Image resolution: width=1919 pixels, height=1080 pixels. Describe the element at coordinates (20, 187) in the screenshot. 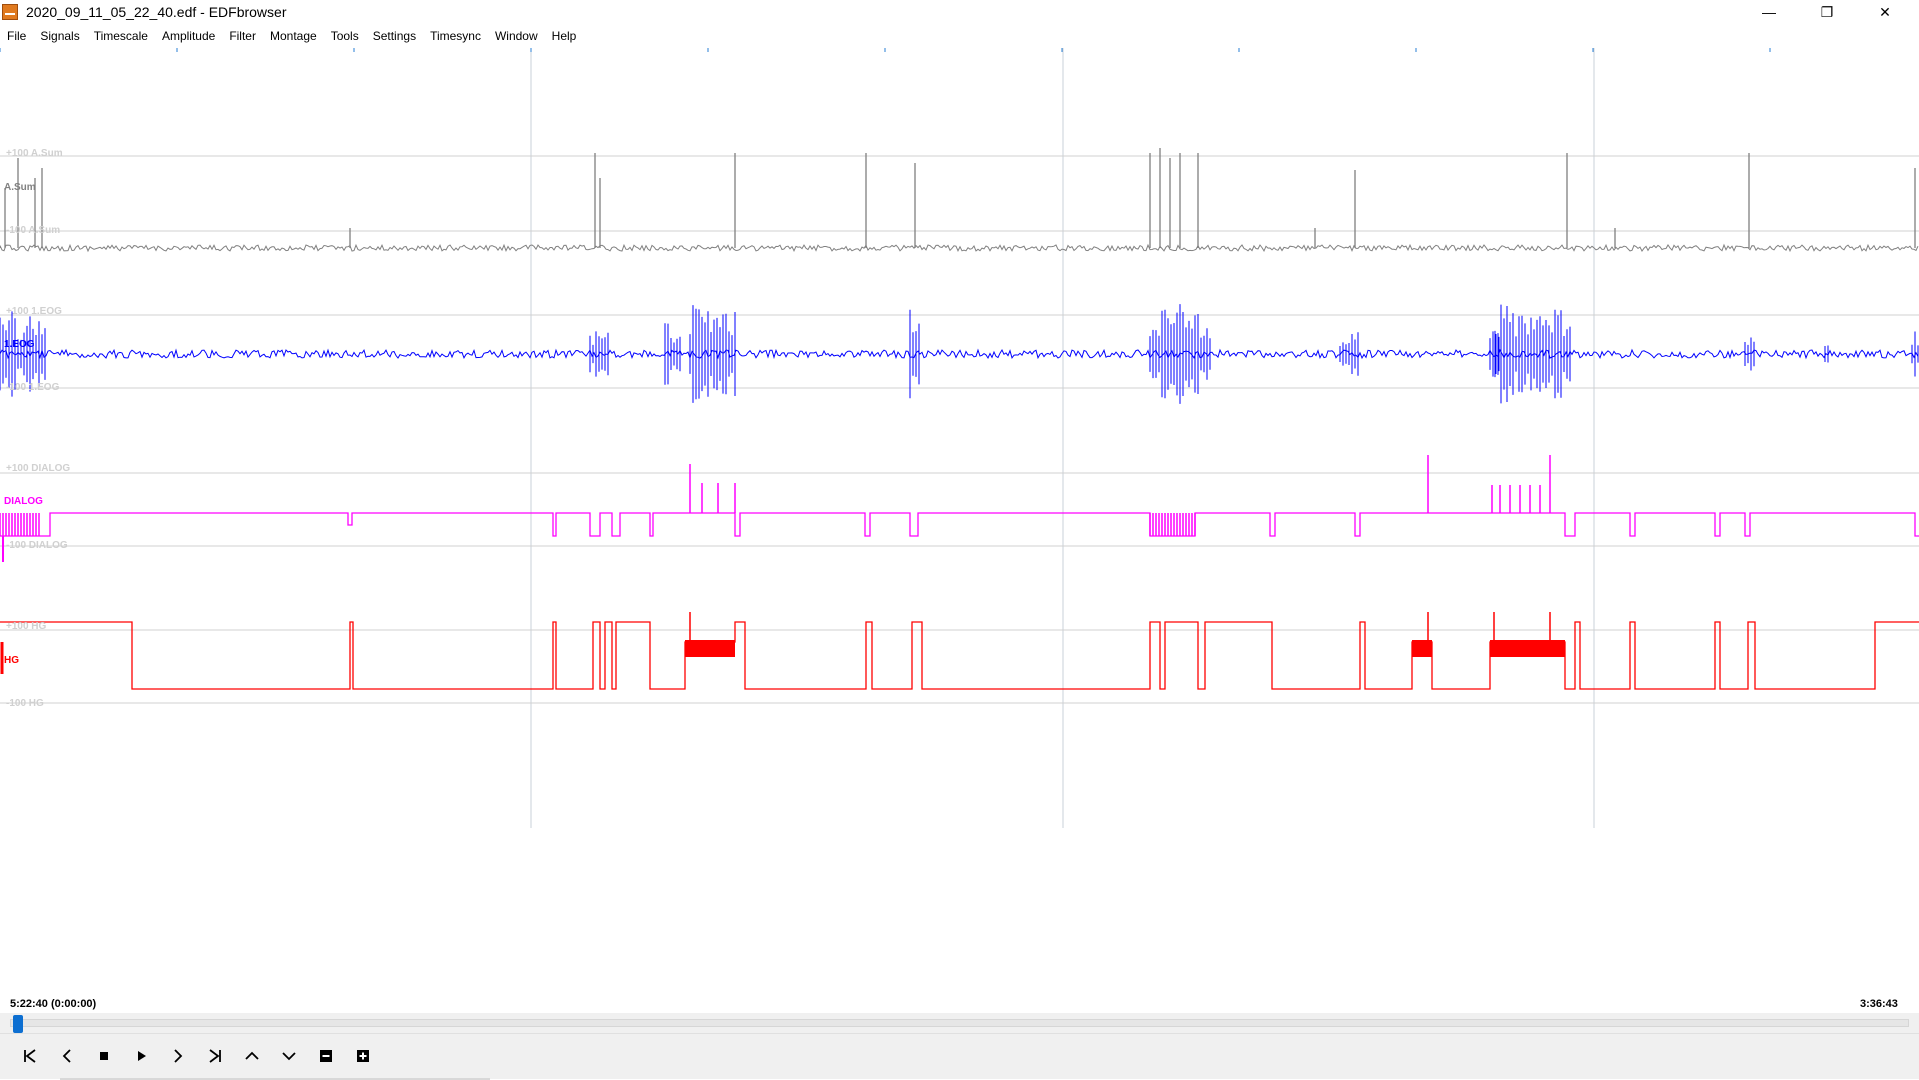

I see `signal-label-a-sum: A.Sum` at that location.